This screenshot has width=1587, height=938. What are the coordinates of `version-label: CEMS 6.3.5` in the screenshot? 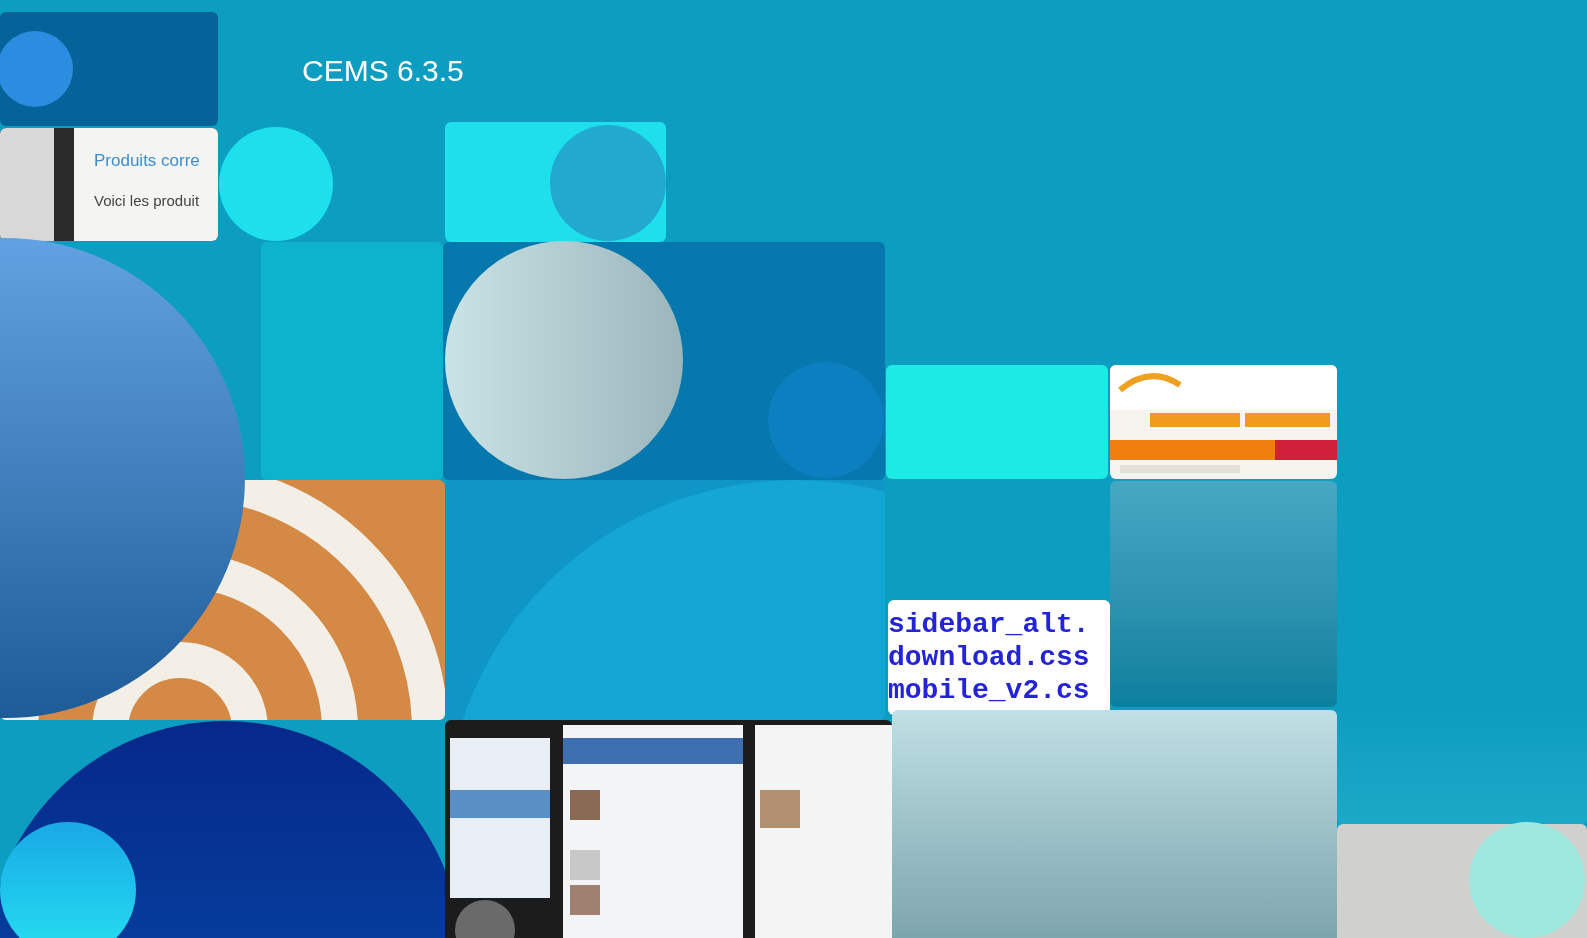 It's located at (383, 71).